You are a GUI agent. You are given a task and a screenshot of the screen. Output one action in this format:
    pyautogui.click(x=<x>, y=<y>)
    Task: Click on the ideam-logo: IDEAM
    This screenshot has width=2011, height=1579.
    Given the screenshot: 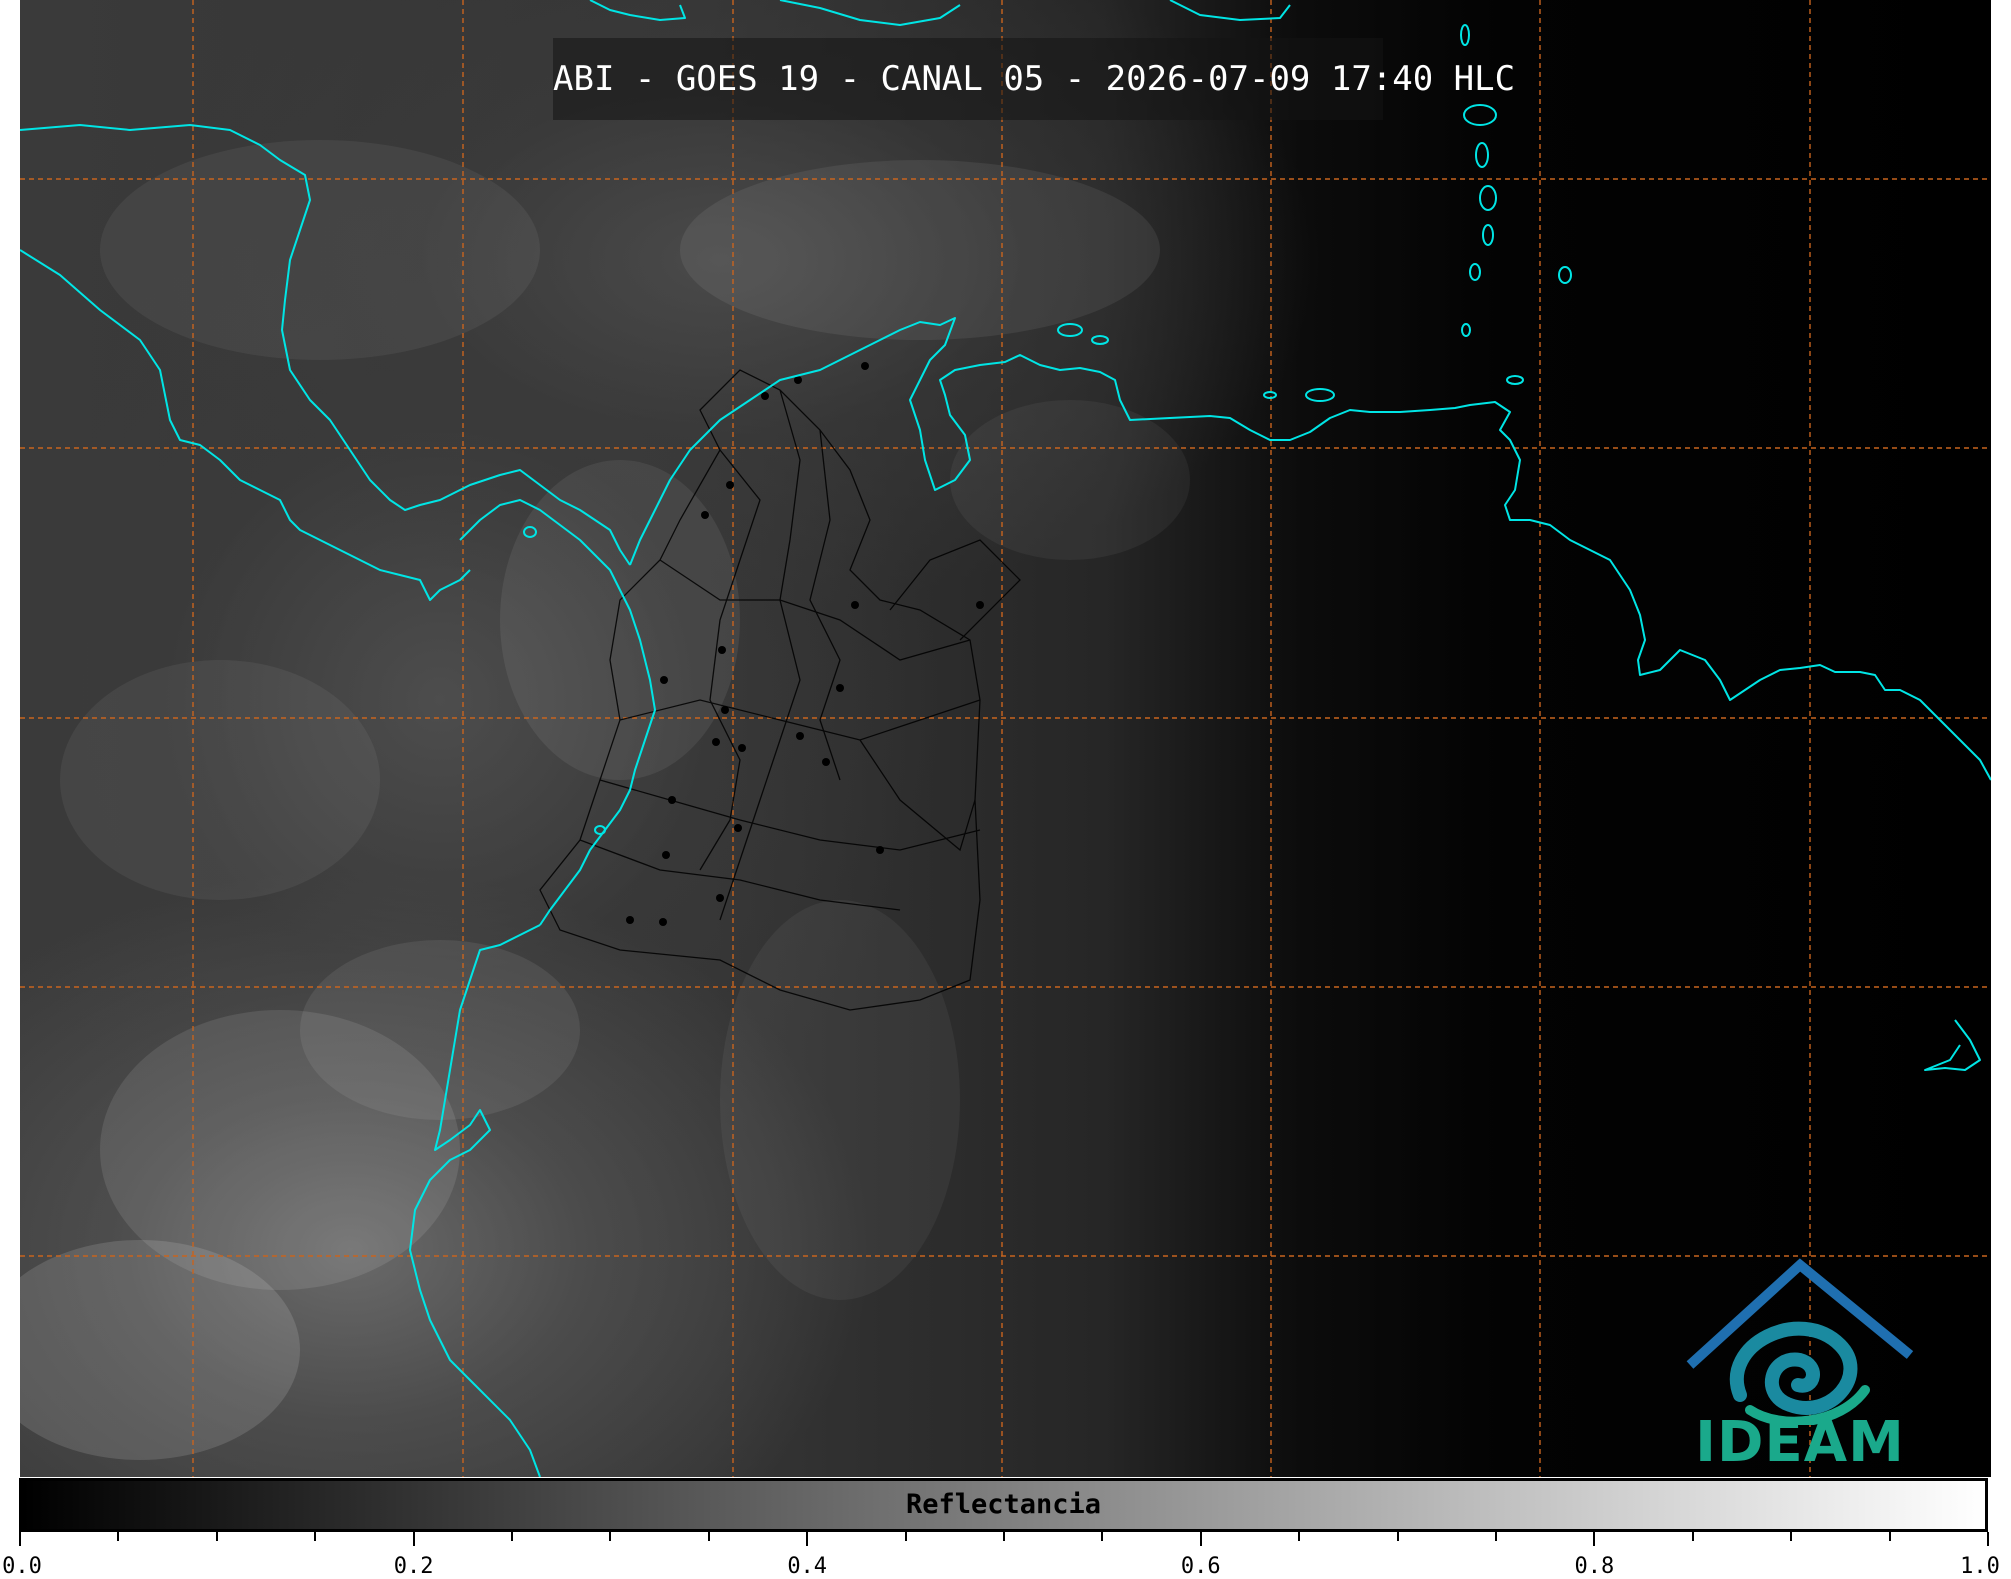 What is the action you would take?
    pyautogui.click(x=1800, y=1365)
    